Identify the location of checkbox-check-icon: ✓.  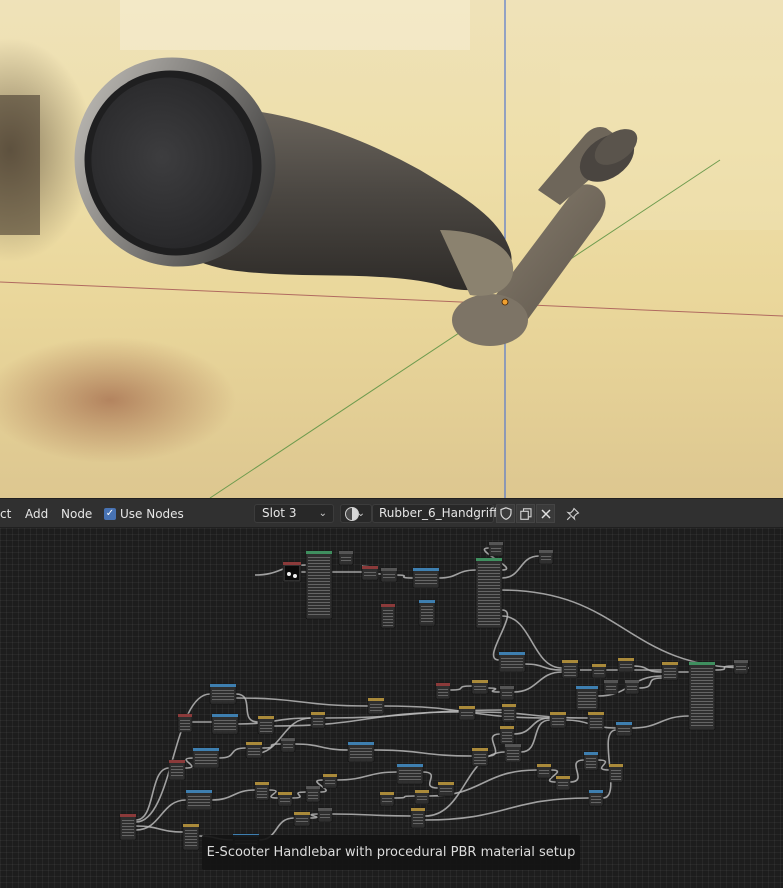
(110, 514).